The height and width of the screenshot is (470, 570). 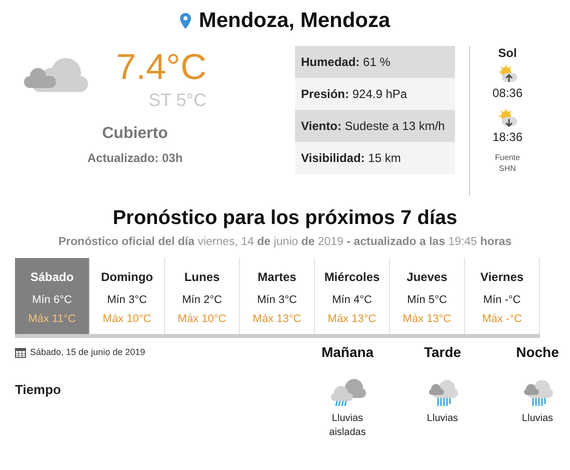 I want to click on period-condition: Lluvias aisladas, so click(x=347, y=426).